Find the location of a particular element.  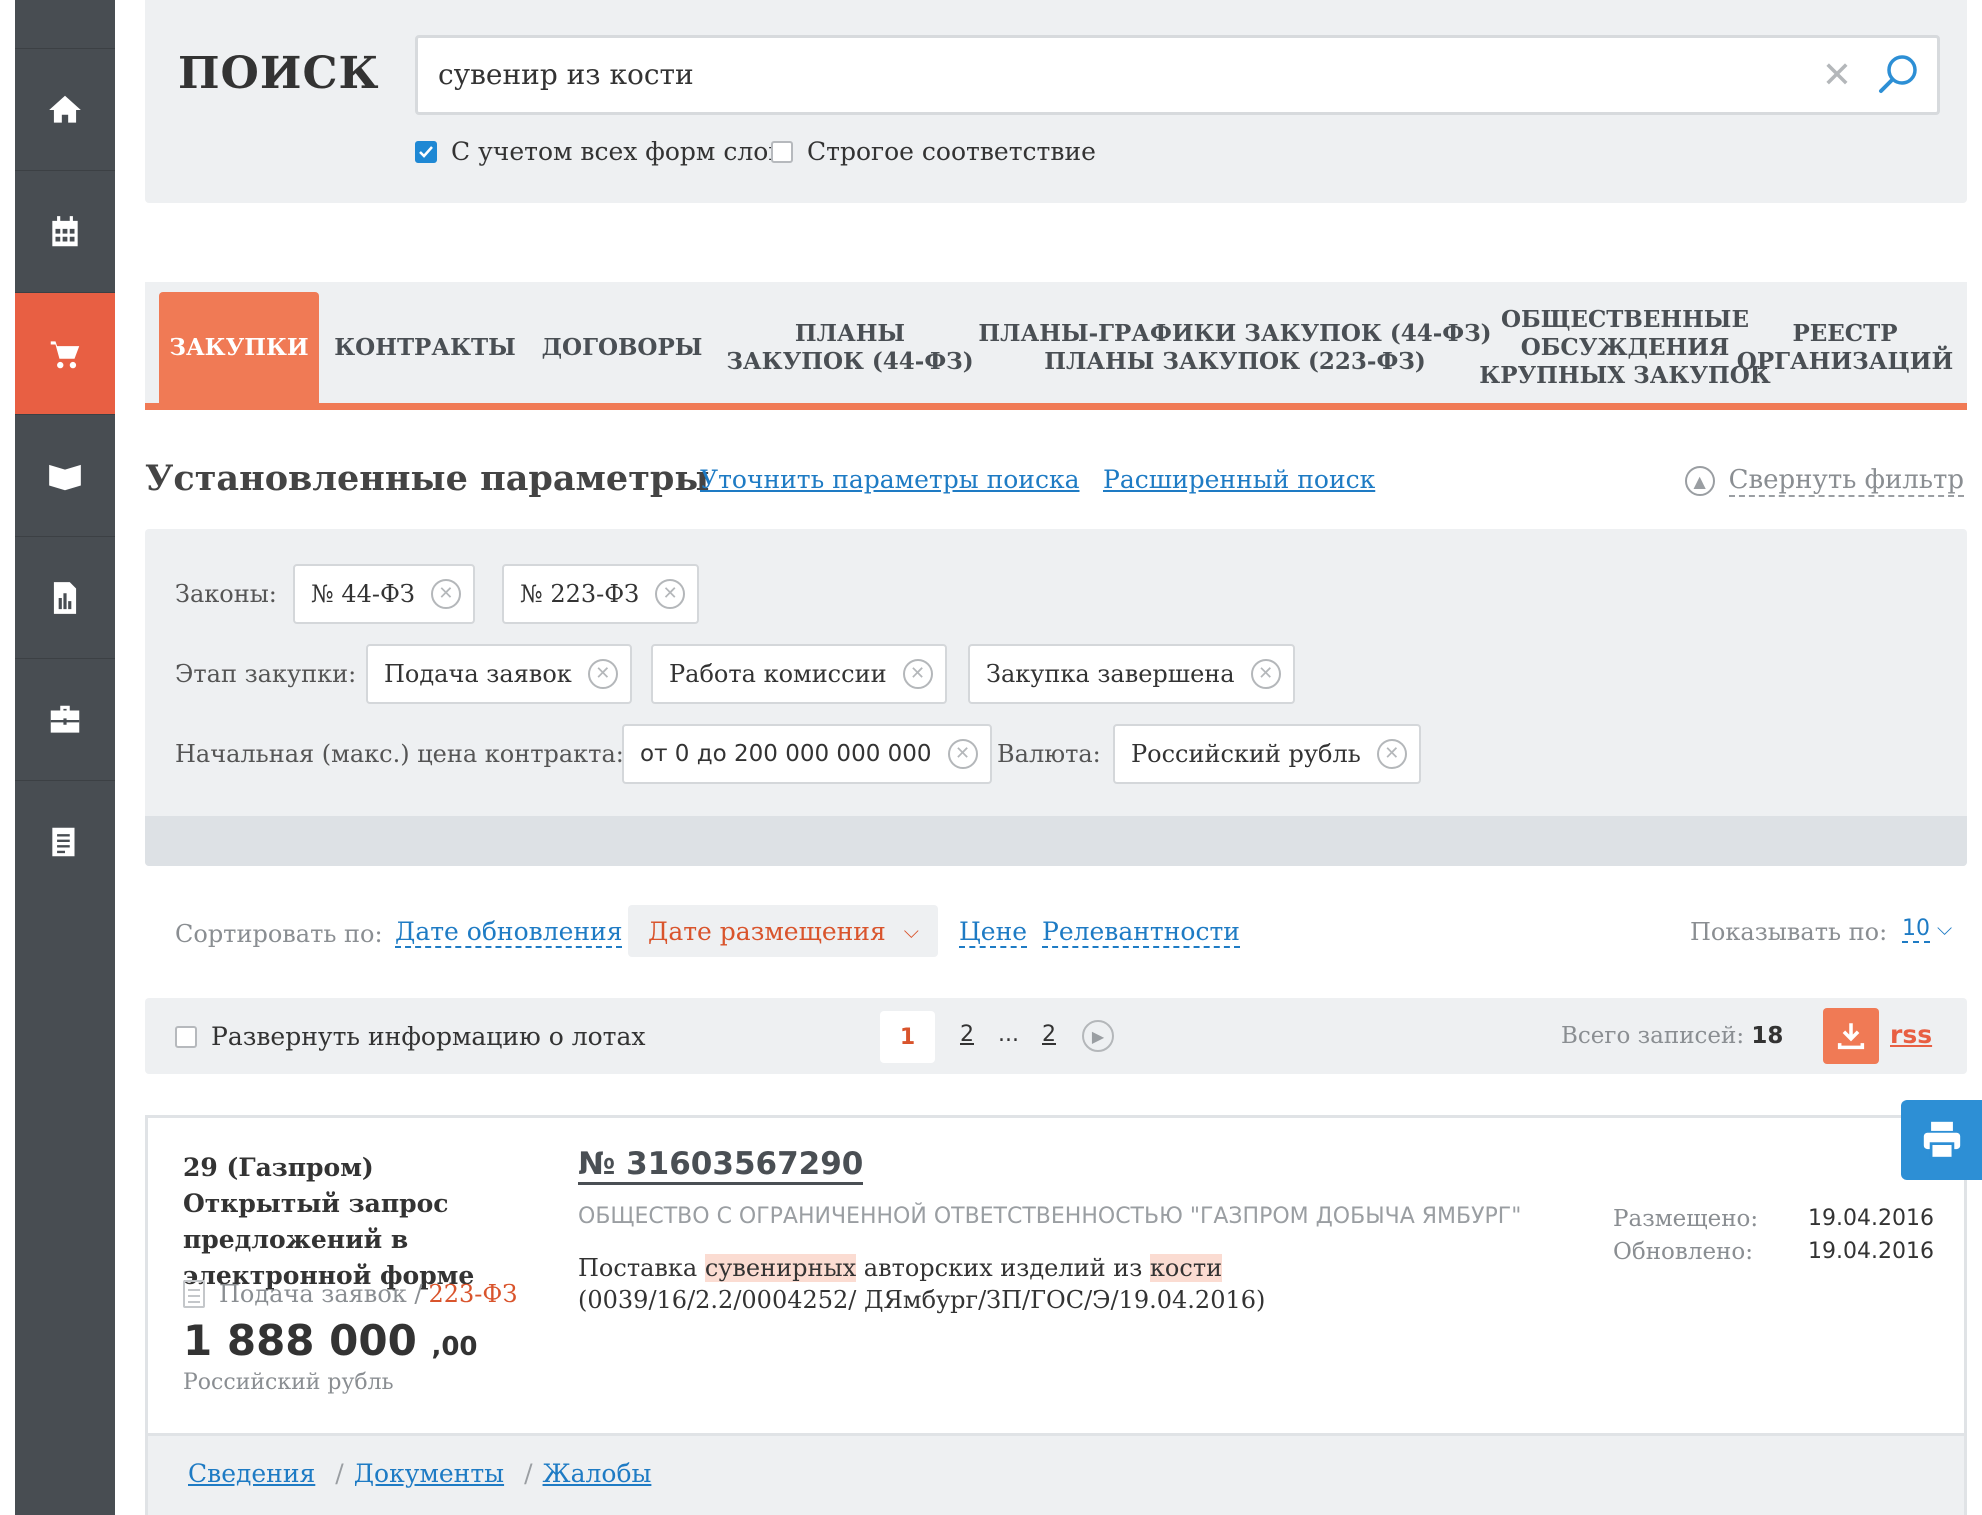

download-button is located at coordinates (1851, 1036).